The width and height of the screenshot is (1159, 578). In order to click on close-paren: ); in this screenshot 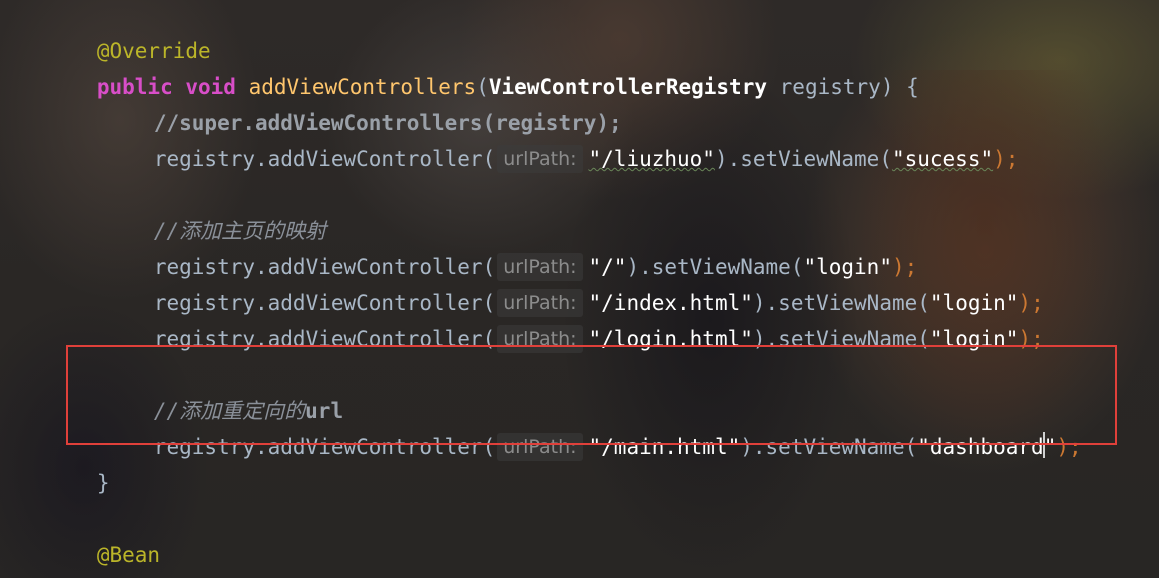, I will do `click(1006, 159)`.